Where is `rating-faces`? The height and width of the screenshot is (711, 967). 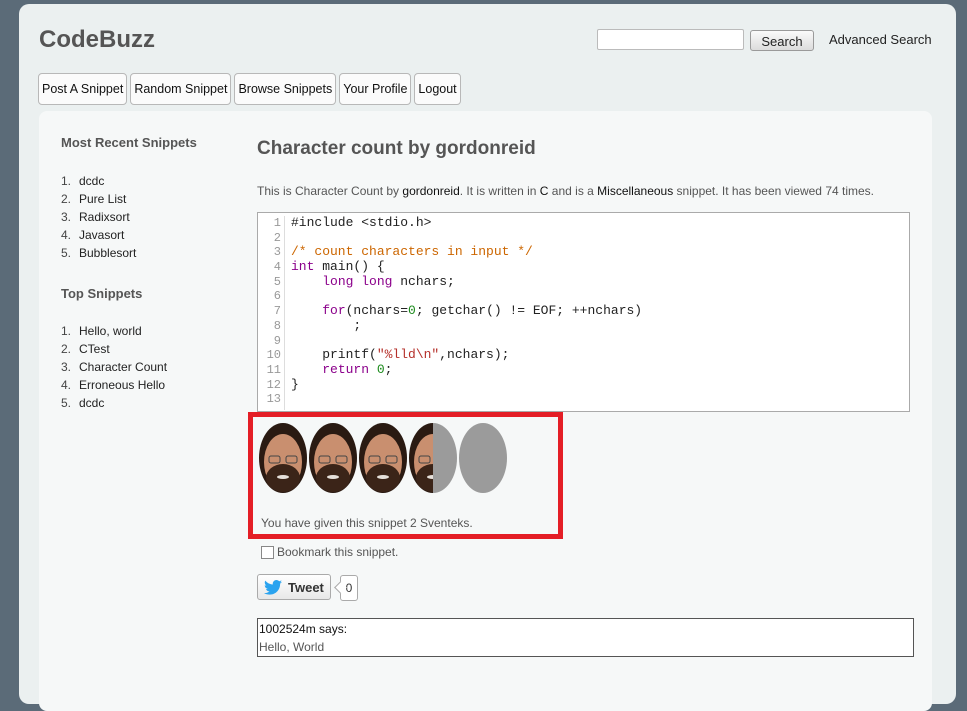
rating-faces is located at coordinates (383, 458).